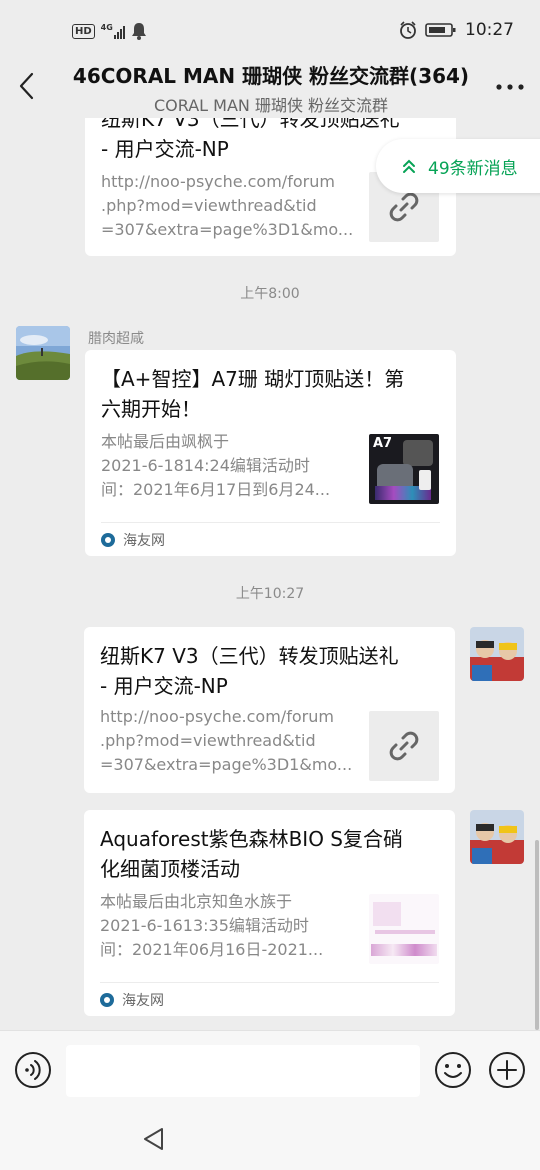 This screenshot has height=1170, width=540. Describe the element at coordinates (151, 409) in the screenshot. I see `card-title-line: 六期开始！` at that location.